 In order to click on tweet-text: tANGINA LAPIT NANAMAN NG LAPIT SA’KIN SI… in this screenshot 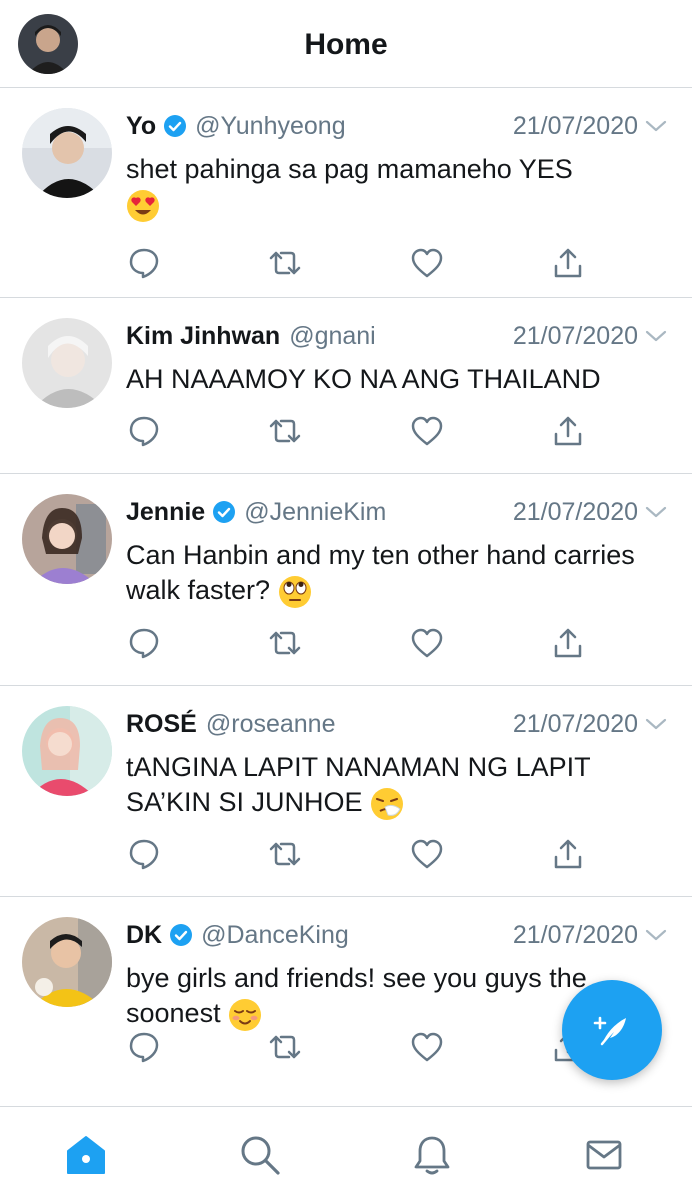, I will do `click(397, 785)`.